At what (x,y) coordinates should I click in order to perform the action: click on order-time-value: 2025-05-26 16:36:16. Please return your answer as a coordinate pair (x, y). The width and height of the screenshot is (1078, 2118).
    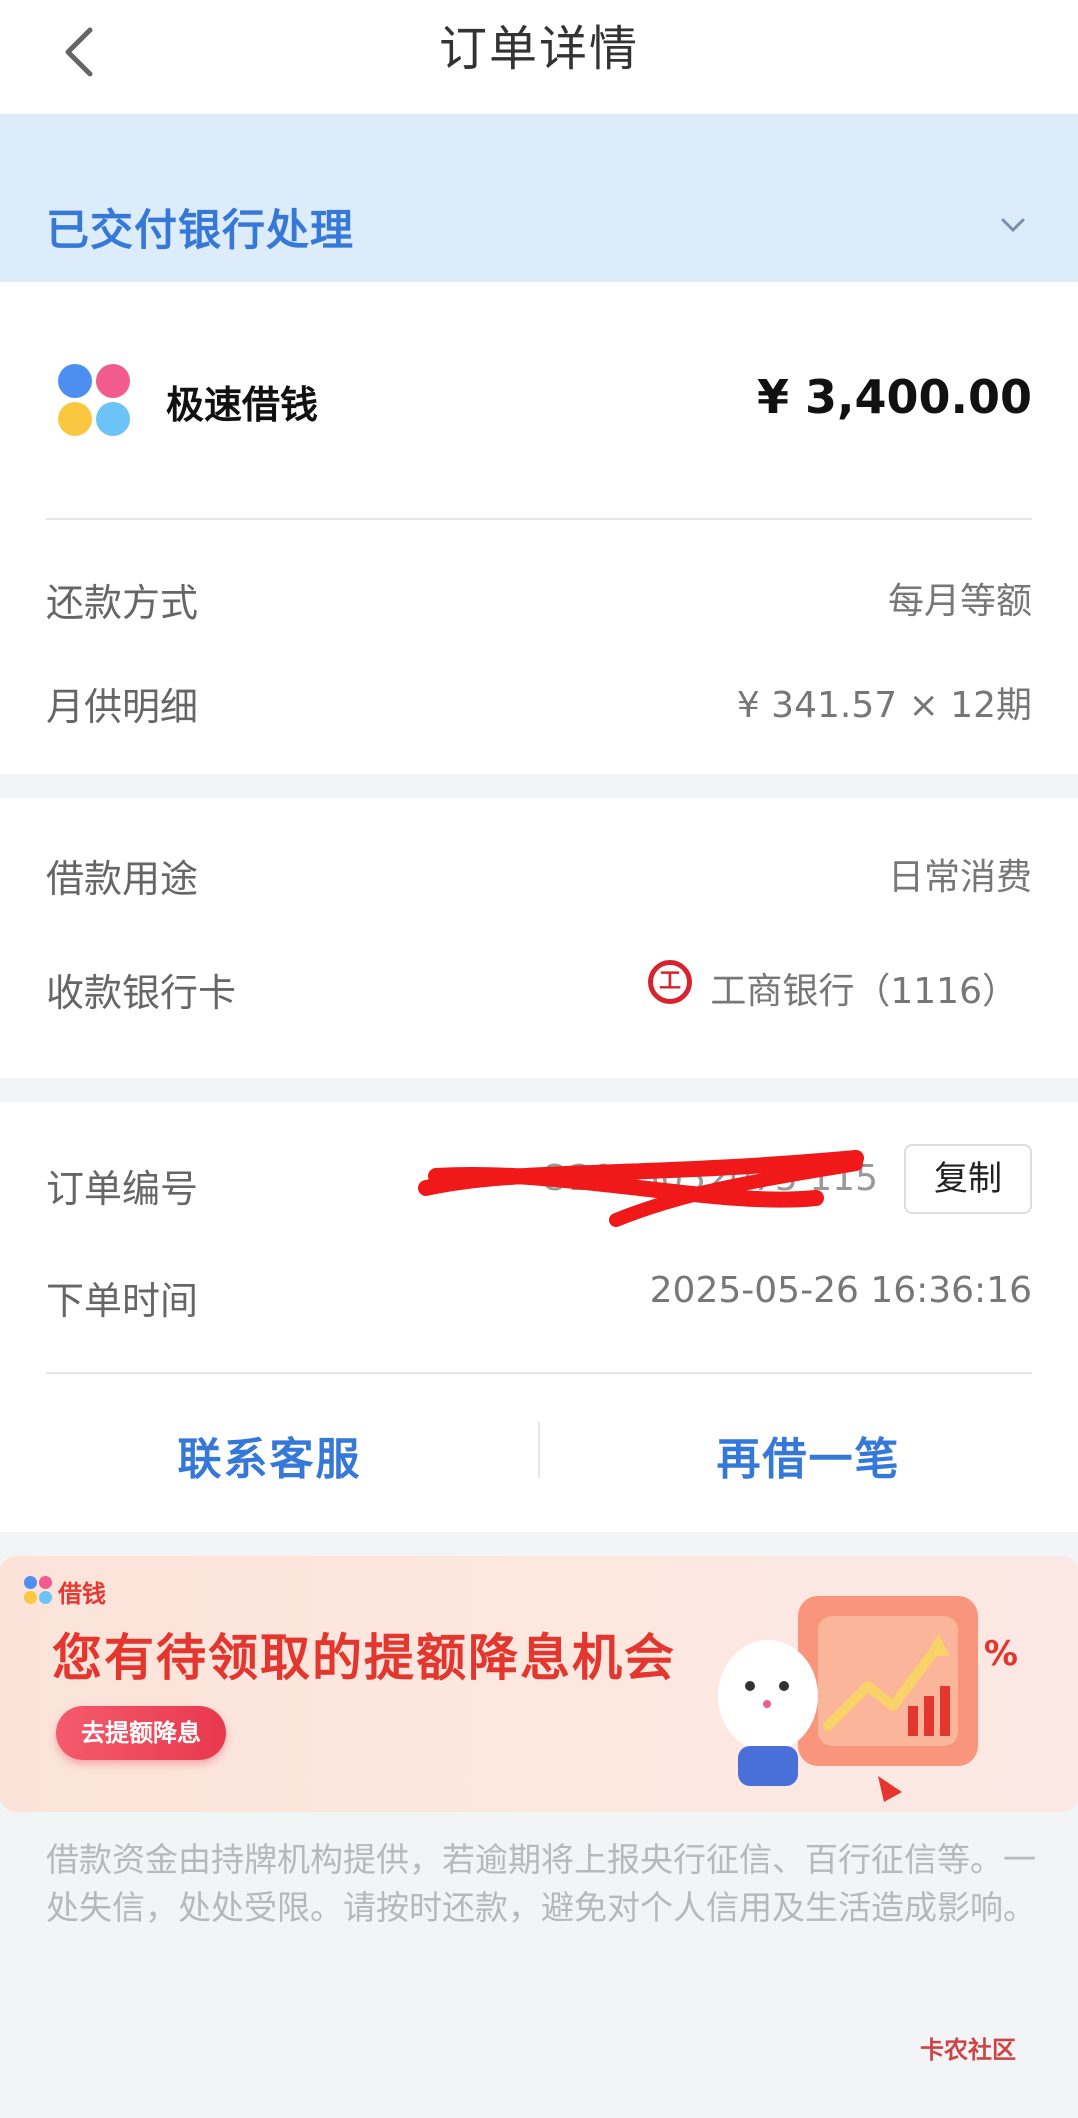
    Looking at the image, I should click on (840, 1290).